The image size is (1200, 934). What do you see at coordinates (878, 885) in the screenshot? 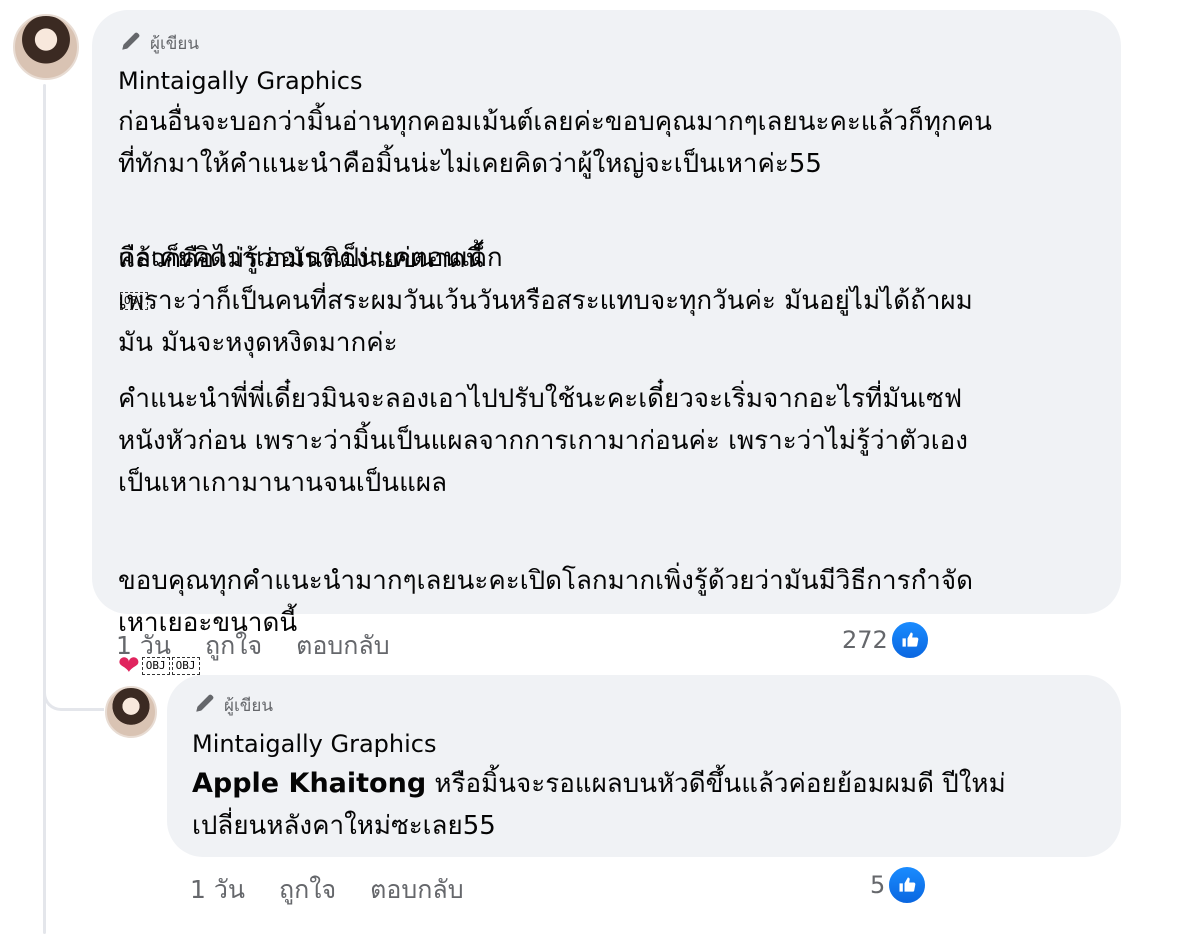
I see `reaction-count: 5` at bounding box center [878, 885].